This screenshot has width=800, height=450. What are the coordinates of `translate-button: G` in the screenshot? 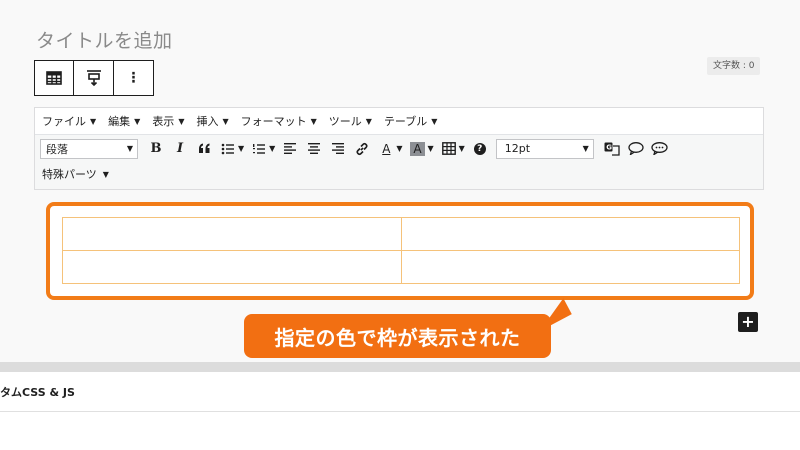 It's located at (612, 149).